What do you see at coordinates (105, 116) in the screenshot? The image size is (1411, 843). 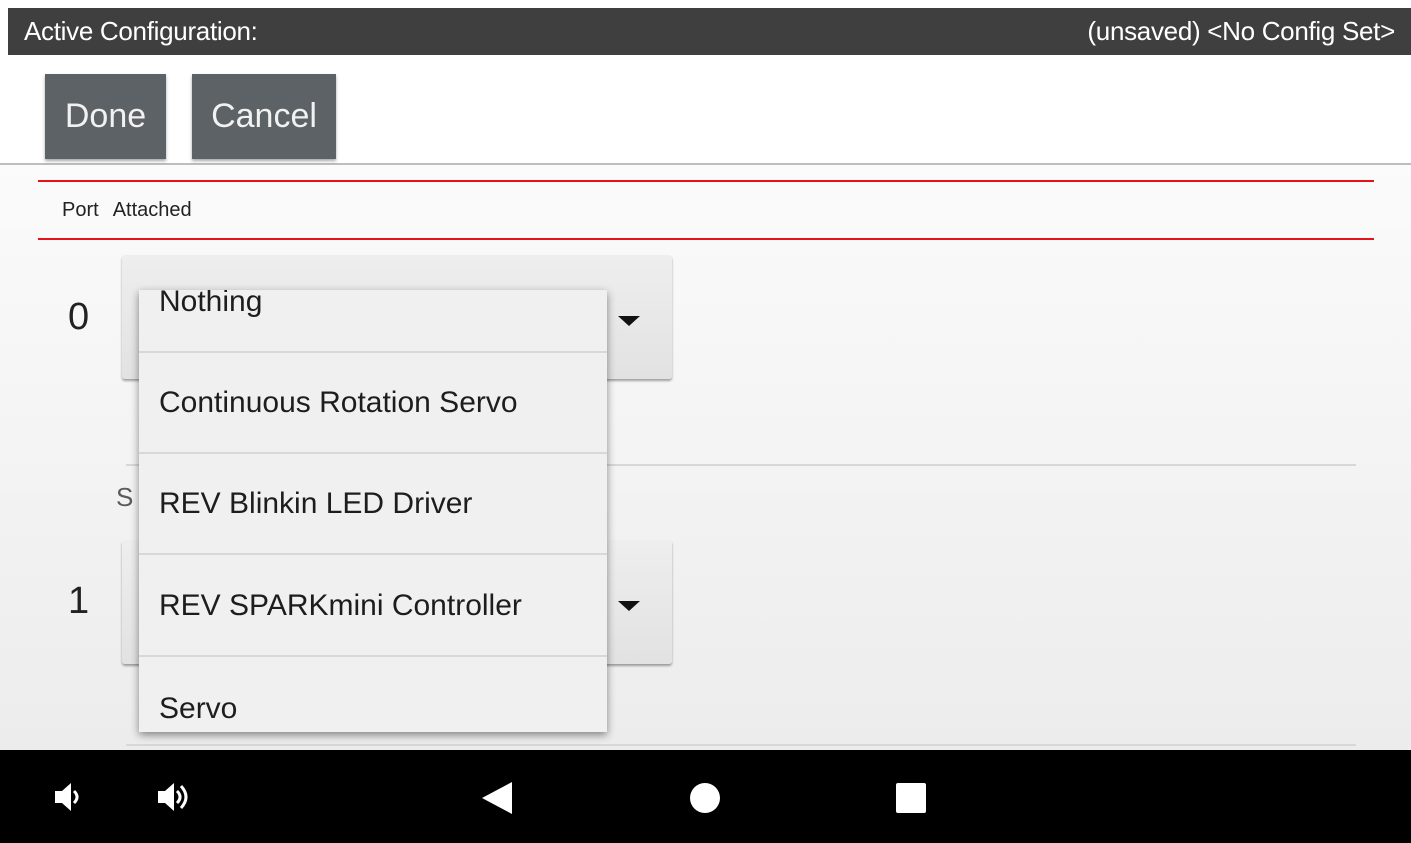 I see `done-button: Done` at bounding box center [105, 116].